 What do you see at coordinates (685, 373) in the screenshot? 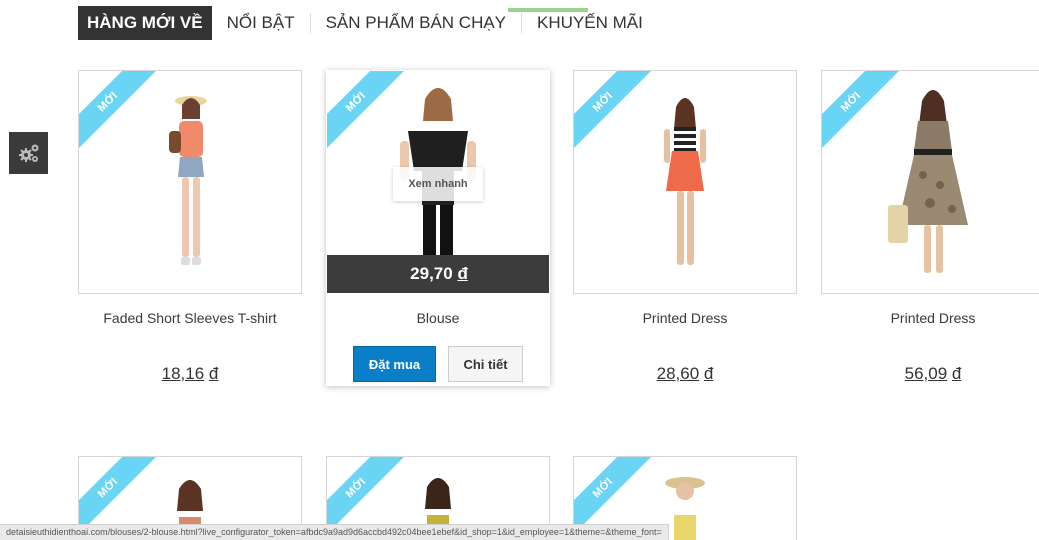
I see `product-price: 28,60 đ` at bounding box center [685, 373].